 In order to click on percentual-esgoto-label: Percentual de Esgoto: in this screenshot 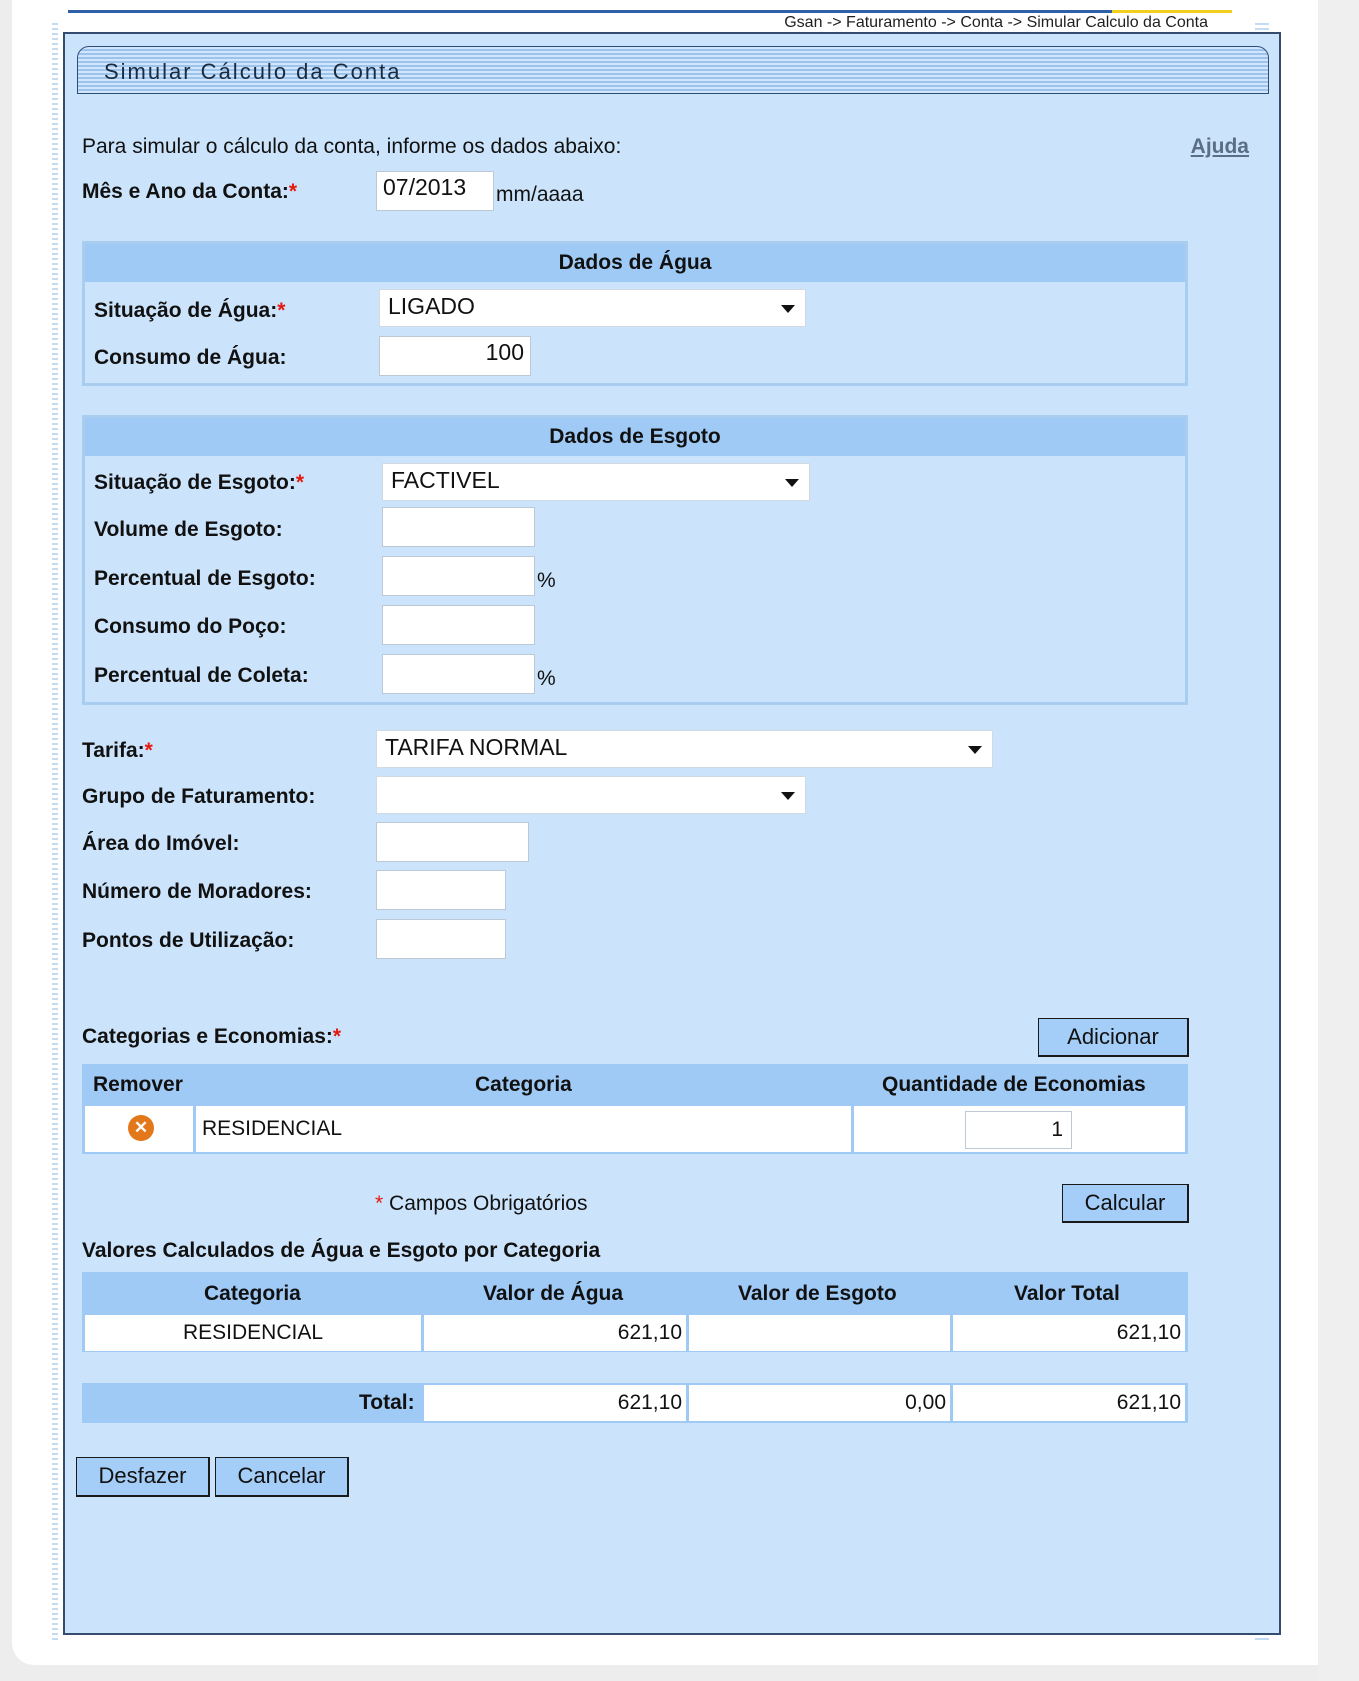, I will do `click(205, 578)`.